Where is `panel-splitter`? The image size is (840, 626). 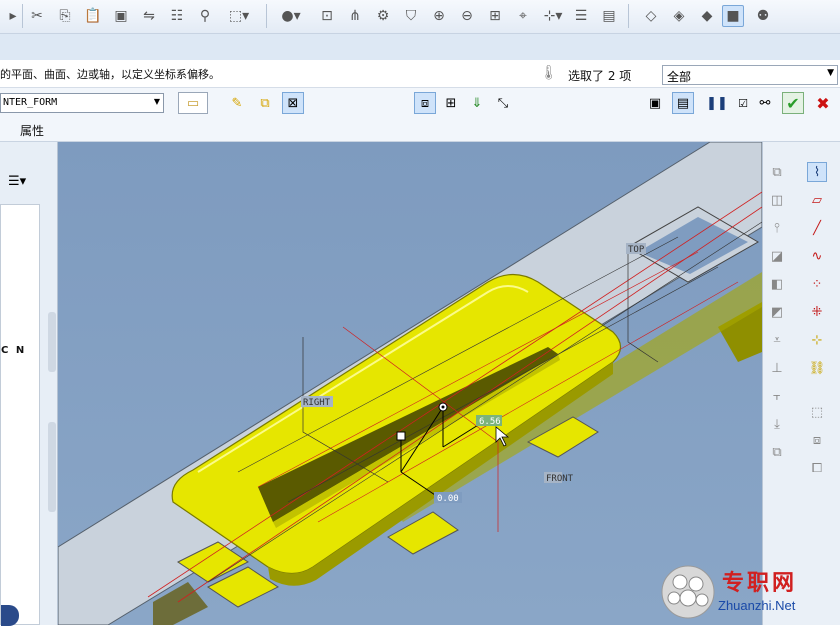
panel-splitter is located at coordinates (52, 342).